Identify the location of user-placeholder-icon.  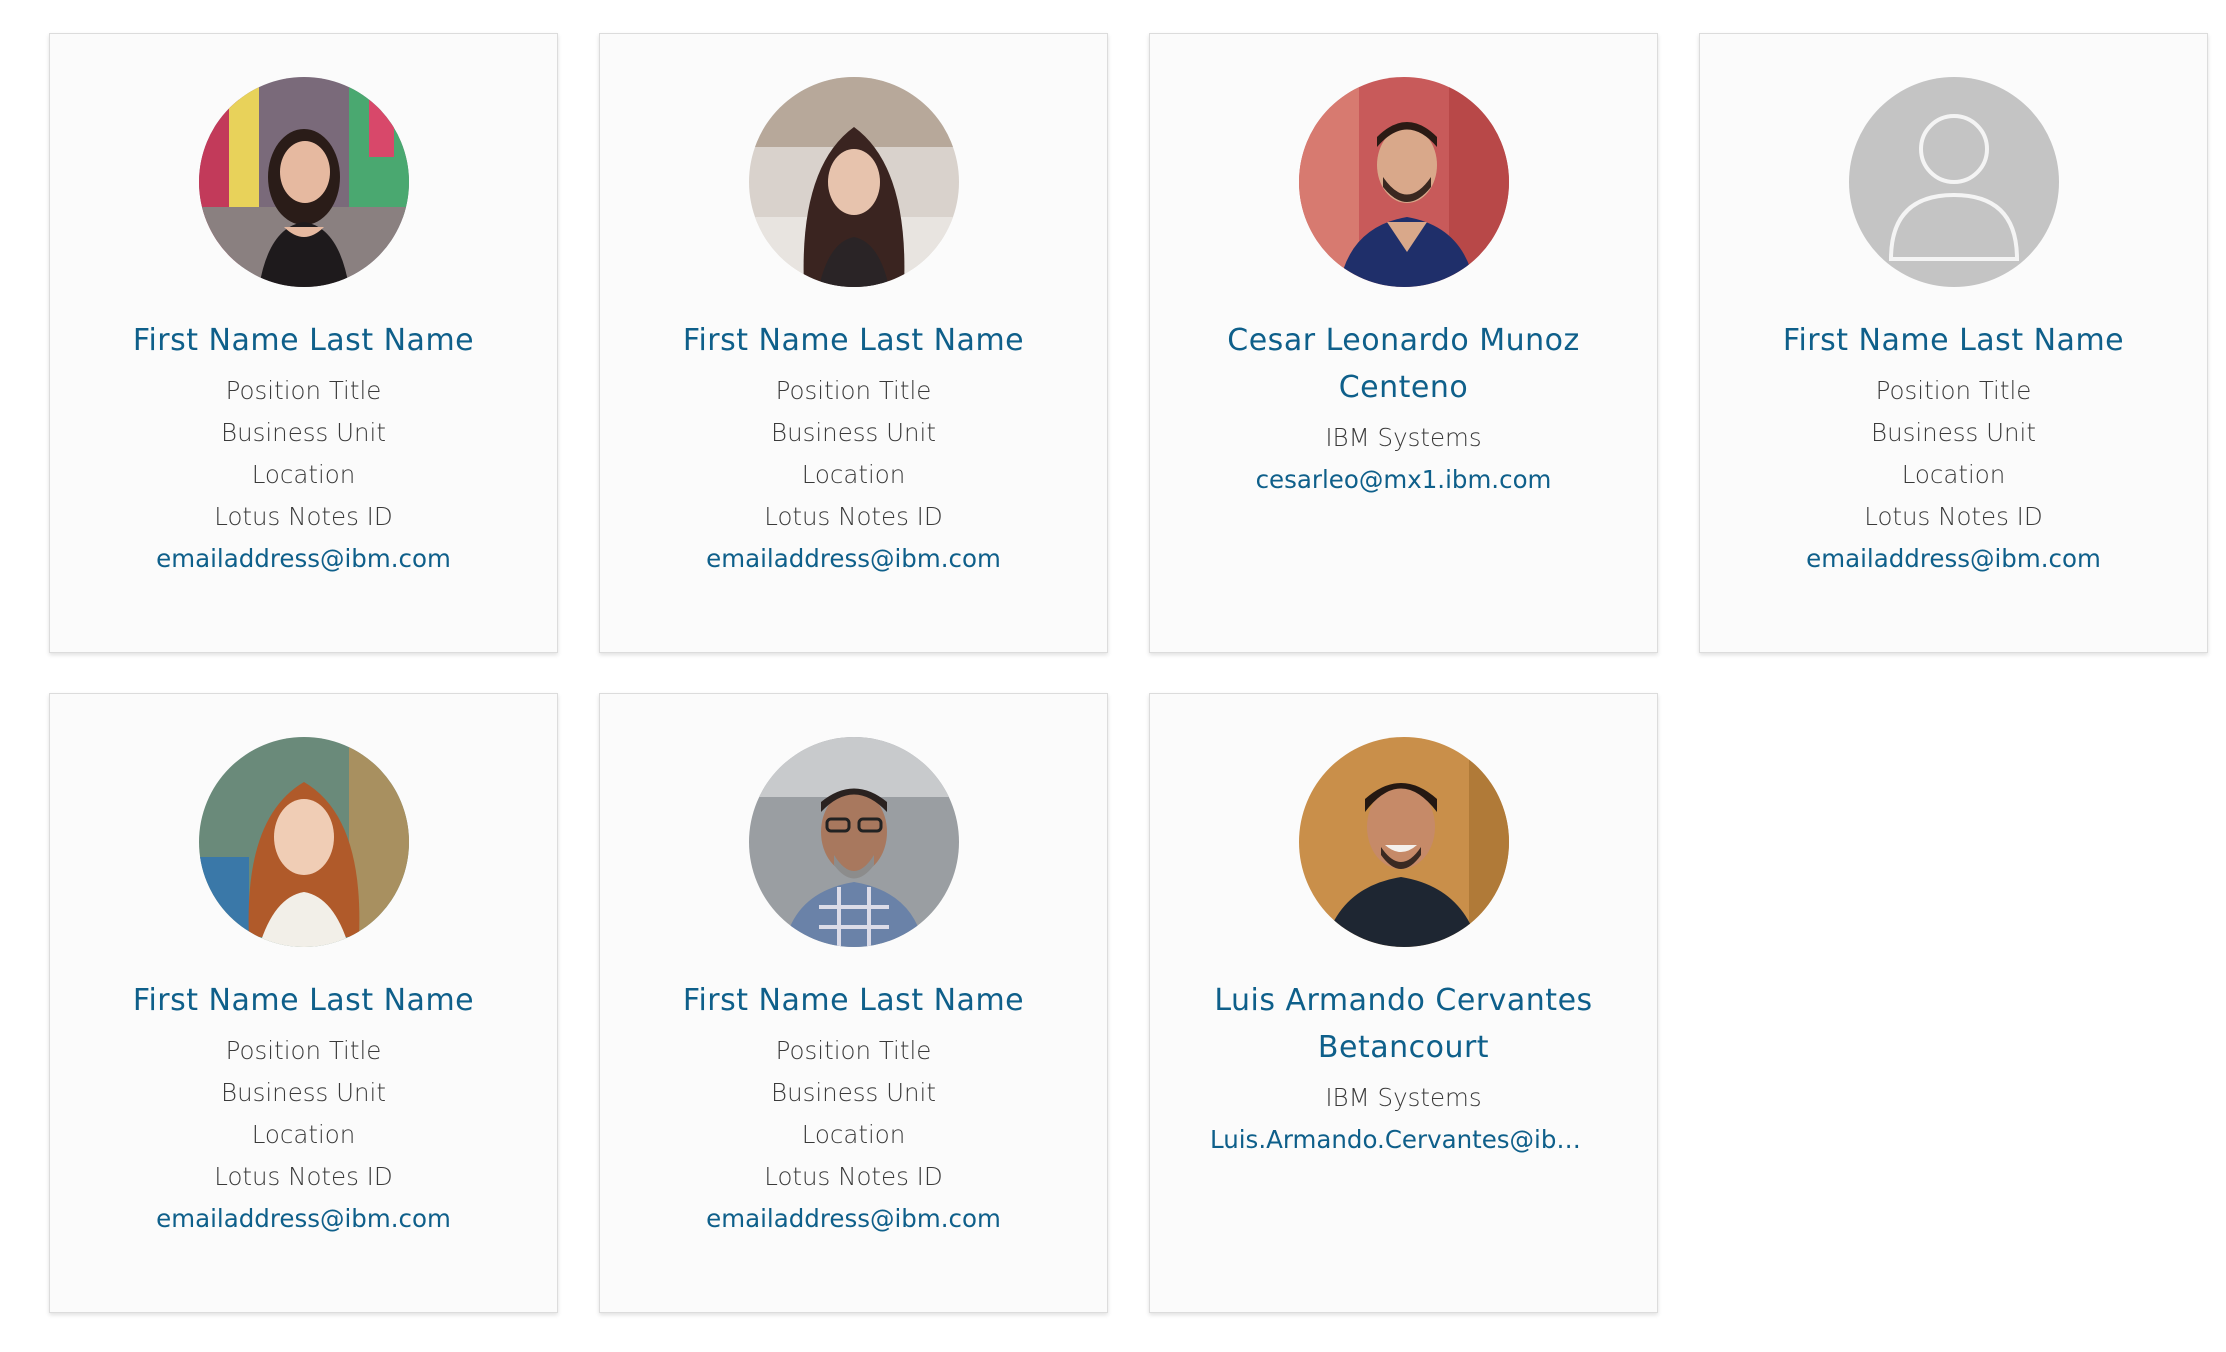
(1953, 182).